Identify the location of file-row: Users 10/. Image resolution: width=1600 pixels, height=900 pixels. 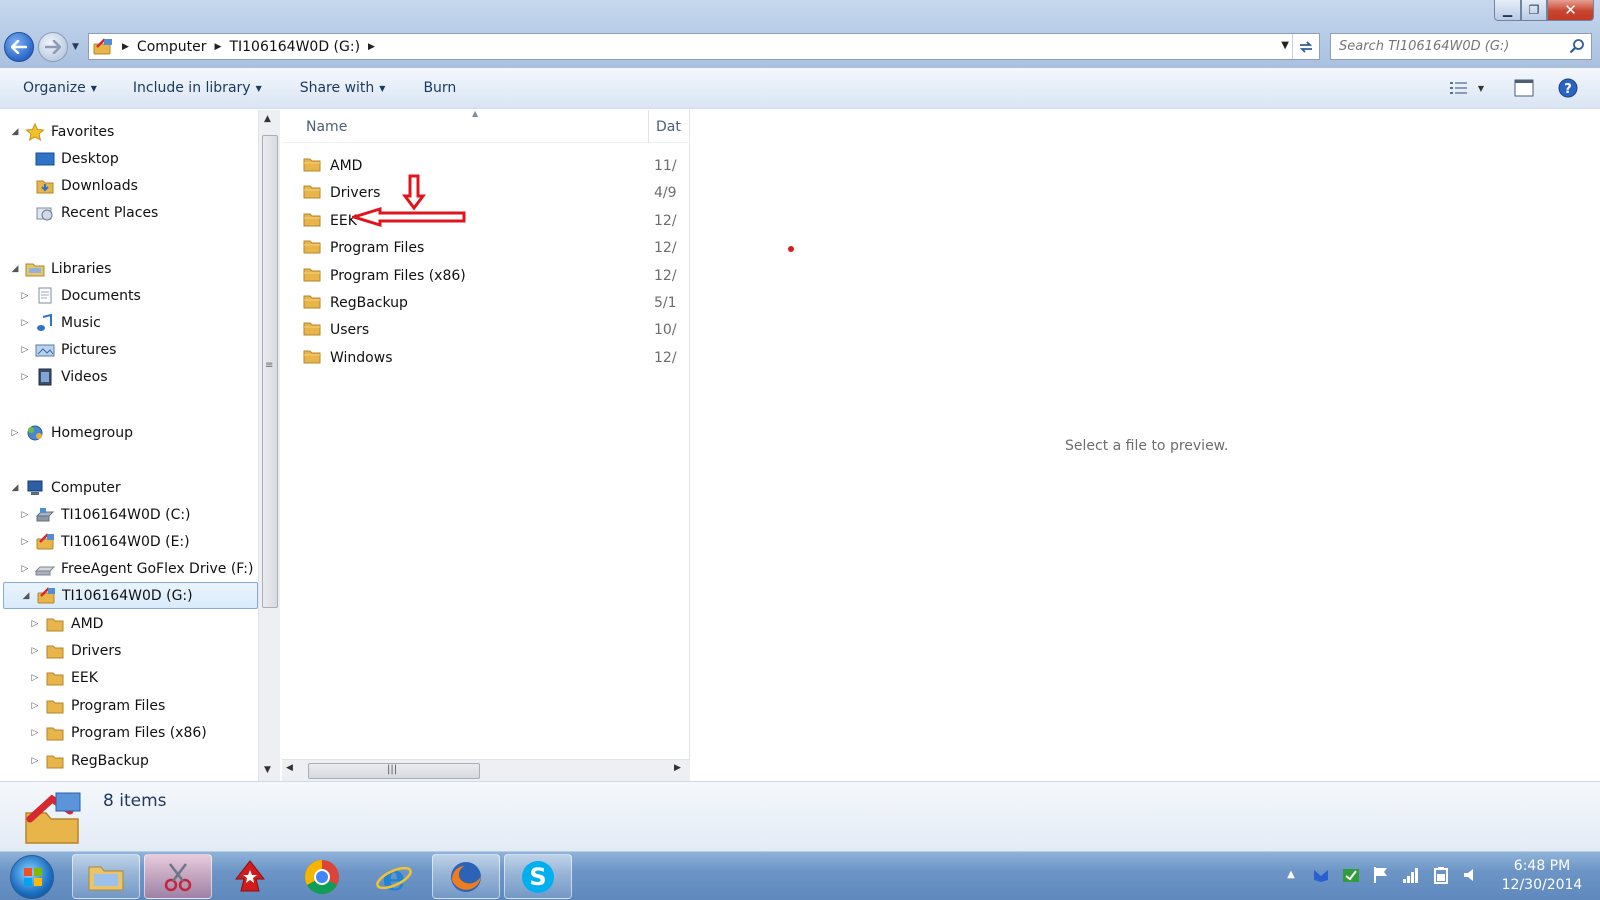
(496, 330).